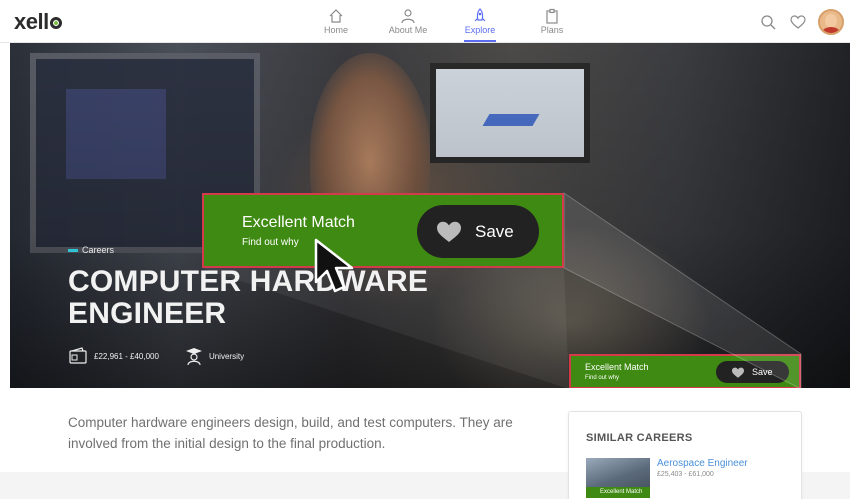  Describe the element at coordinates (169, 356) in the screenshot. I see `career-stats: £22,961 - £40,000 University` at that location.